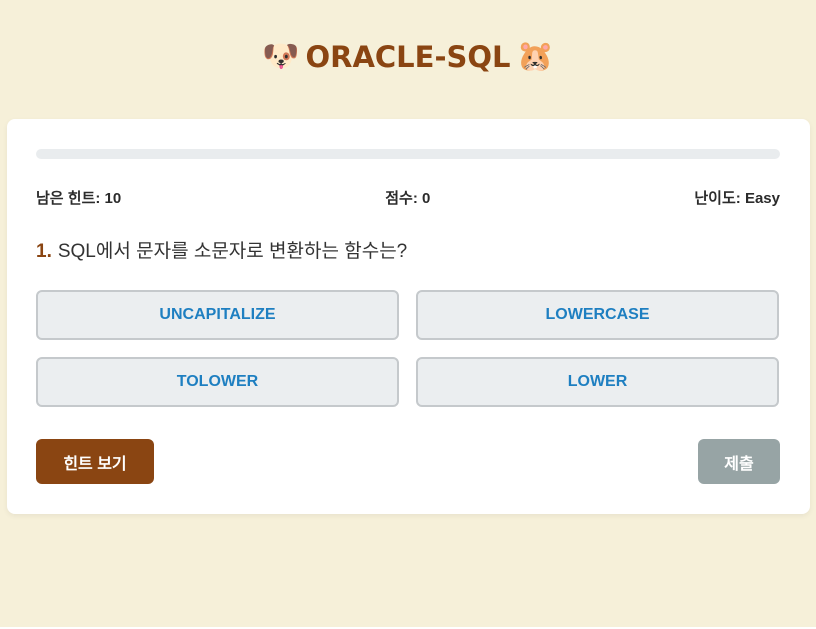 Image resolution: width=816 pixels, height=629 pixels. Describe the element at coordinates (68, 198) in the screenshot. I see `hints-remaining-label: 남은 힌트:` at that location.